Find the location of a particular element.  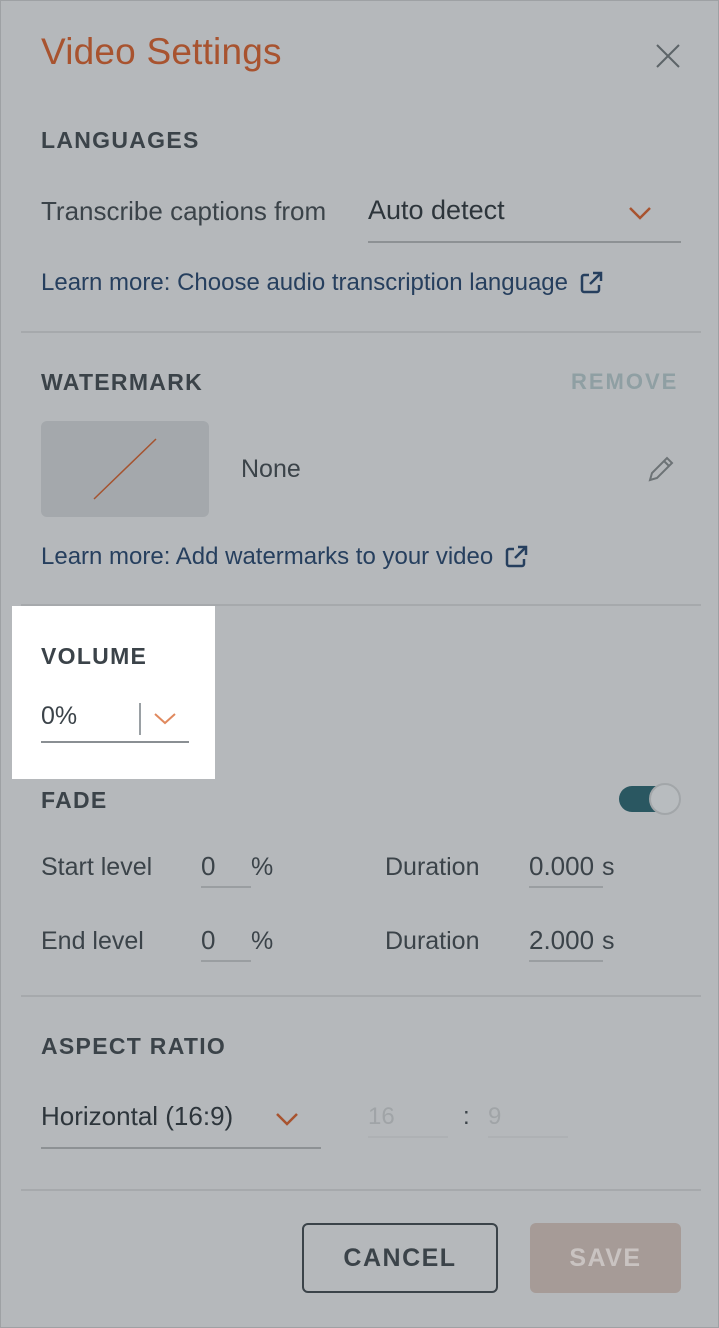

cancel-button: CANCEL is located at coordinates (400, 1258).